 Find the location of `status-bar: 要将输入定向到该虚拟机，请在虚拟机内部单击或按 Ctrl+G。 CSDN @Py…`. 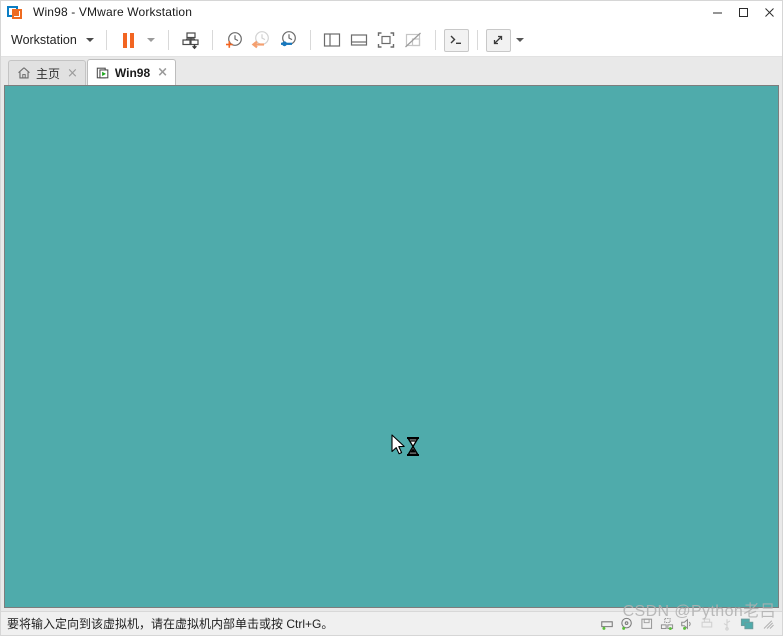

status-bar: 要将输入定向到该虚拟机，请在虚拟机内部单击或按 Ctrl+G。 CSDN @Py… is located at coordinates (391, 619).